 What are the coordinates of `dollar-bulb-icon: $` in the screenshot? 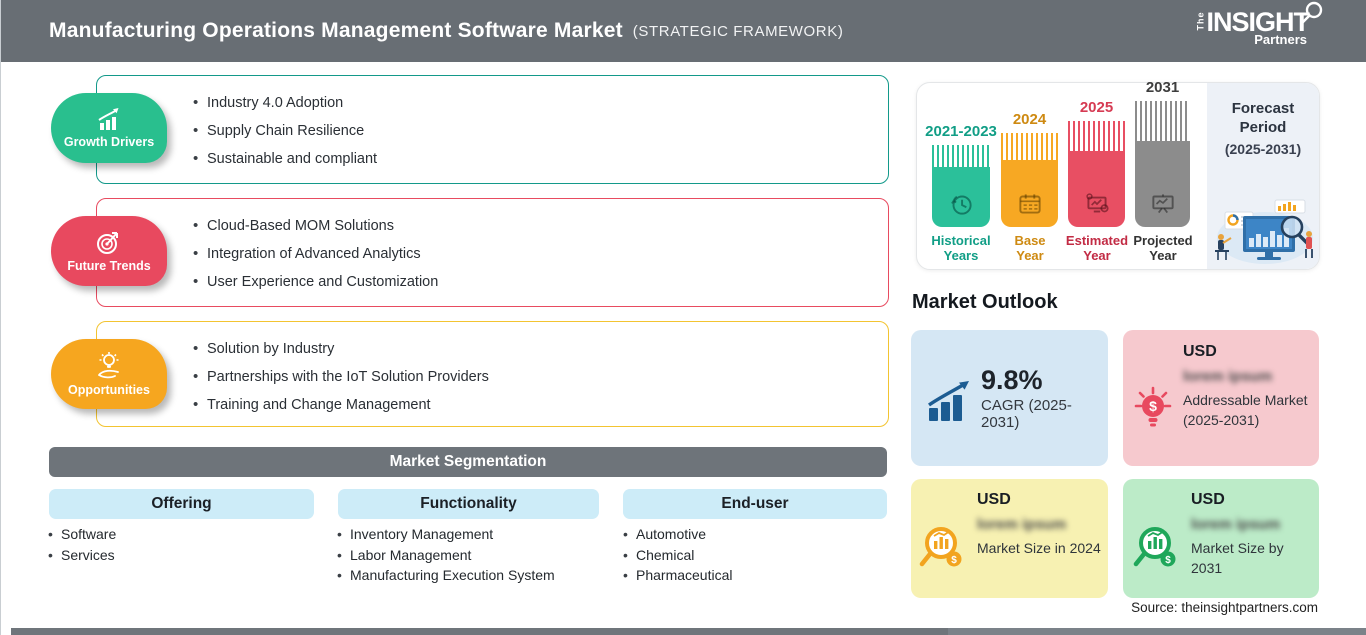 It's located at (1153, 406).